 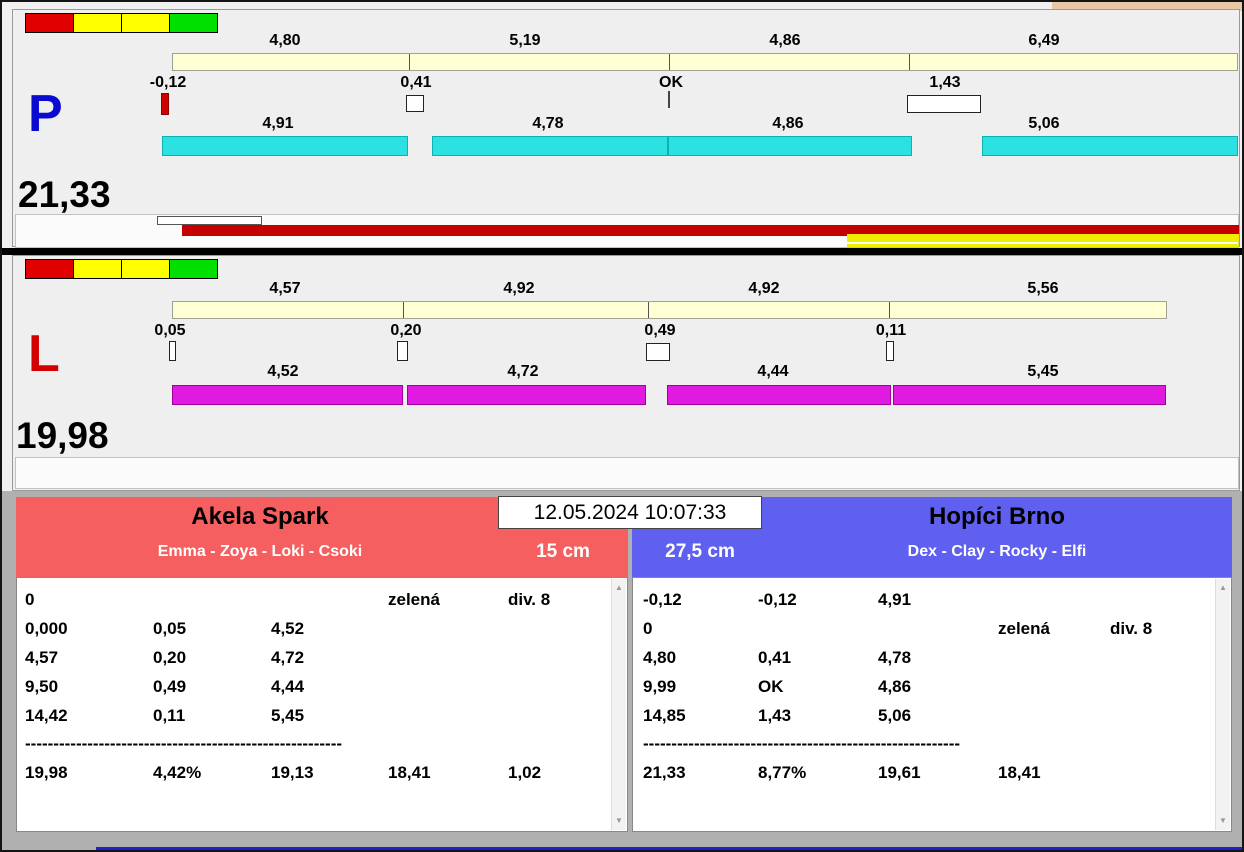 What do you see at coordinates (64, 194) in the screenshot?
I see `lane-total: 21,33` at bounding box center [64, 194].